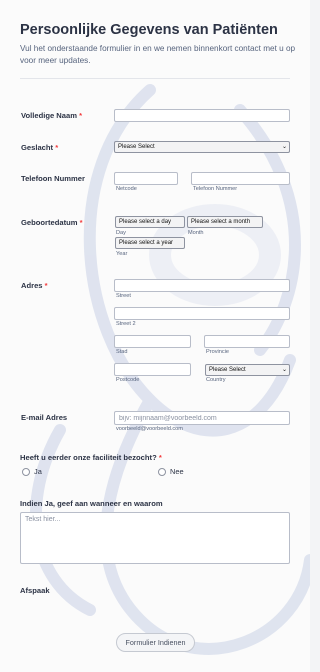 This screenshot has height=672, width=320. What do you see at coordinates (149, 429) in the screenshot?
I see `email-sublabel: voorbeeld@voorbeeld.com` at bounding box center [149, 429].